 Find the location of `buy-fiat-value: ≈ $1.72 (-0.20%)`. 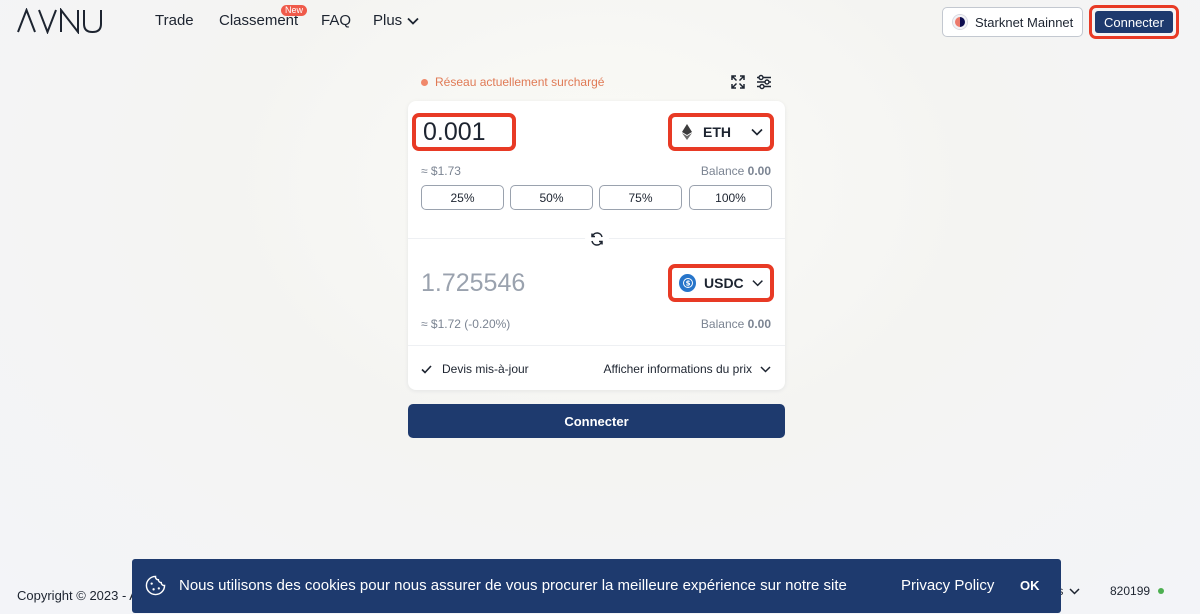

buy-fiat-value: ≈ $1.72 (-0.20%) is located at coordinates (466, 324).